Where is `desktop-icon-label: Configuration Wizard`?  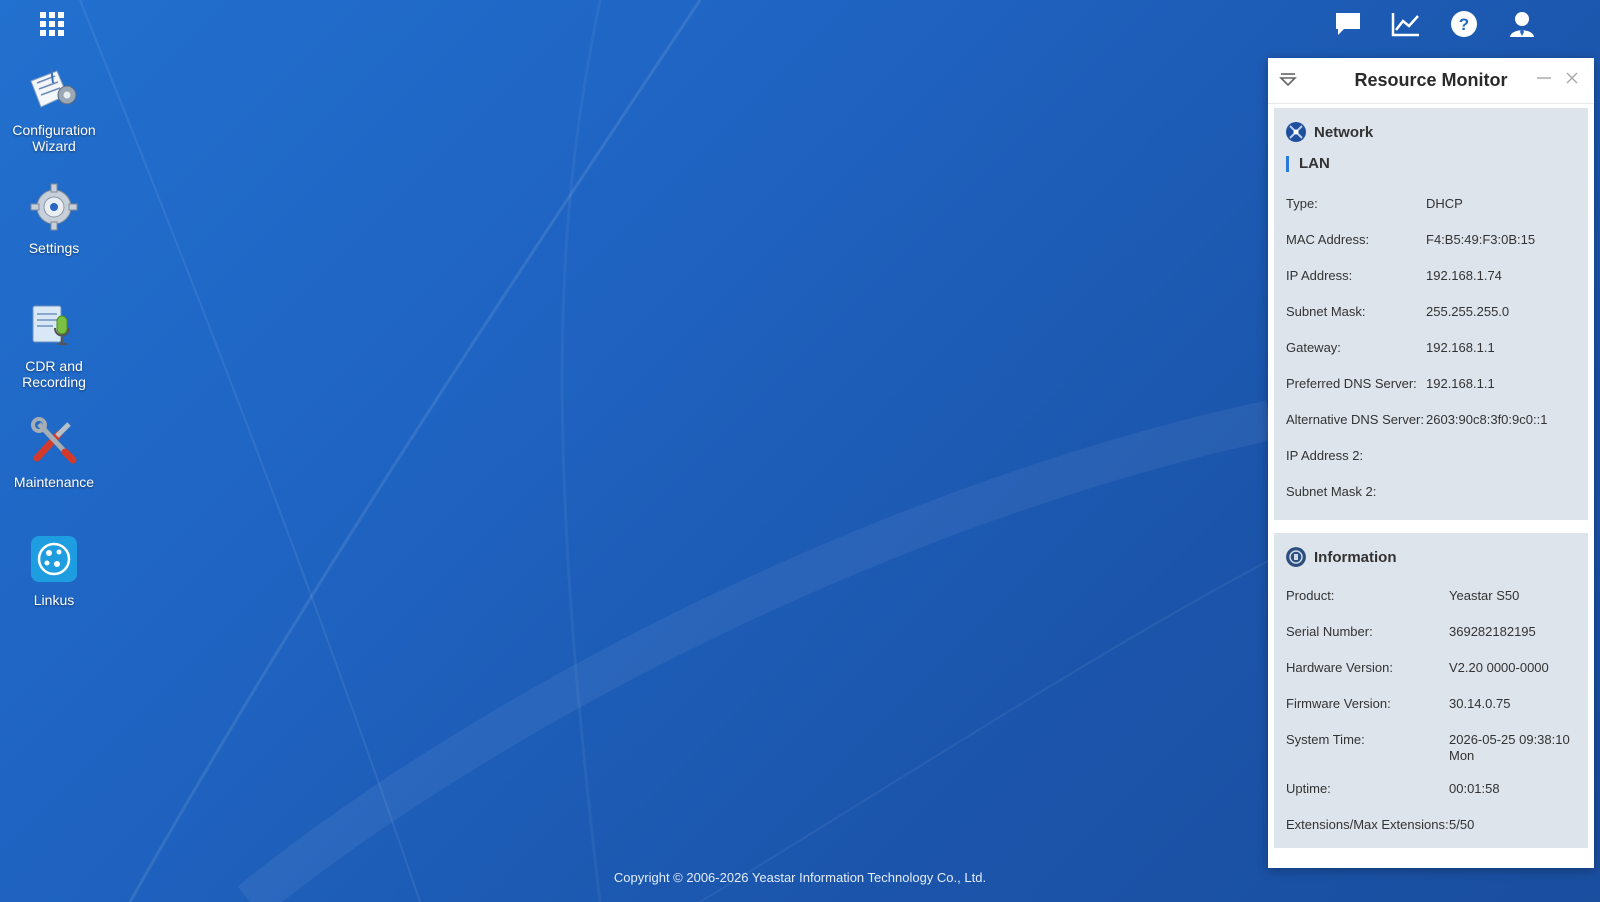 desktop-icon-label: Configuration Wizard is located at coordinates (54, 138).